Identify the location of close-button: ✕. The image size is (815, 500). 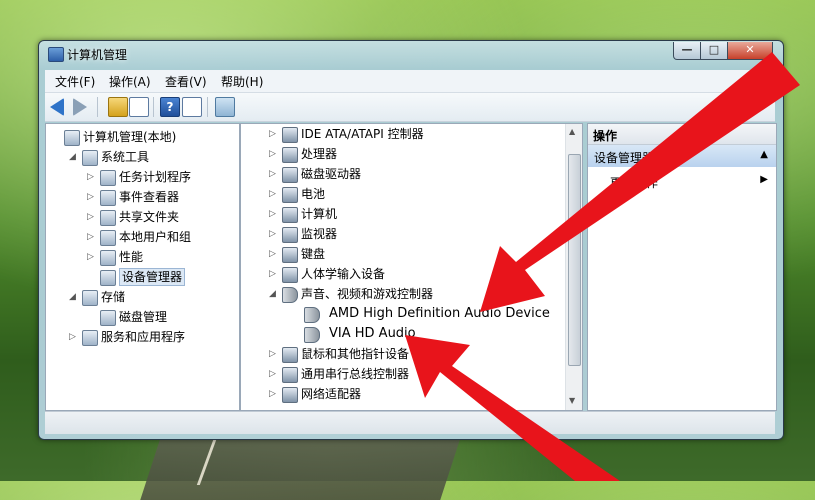
(750, 51).